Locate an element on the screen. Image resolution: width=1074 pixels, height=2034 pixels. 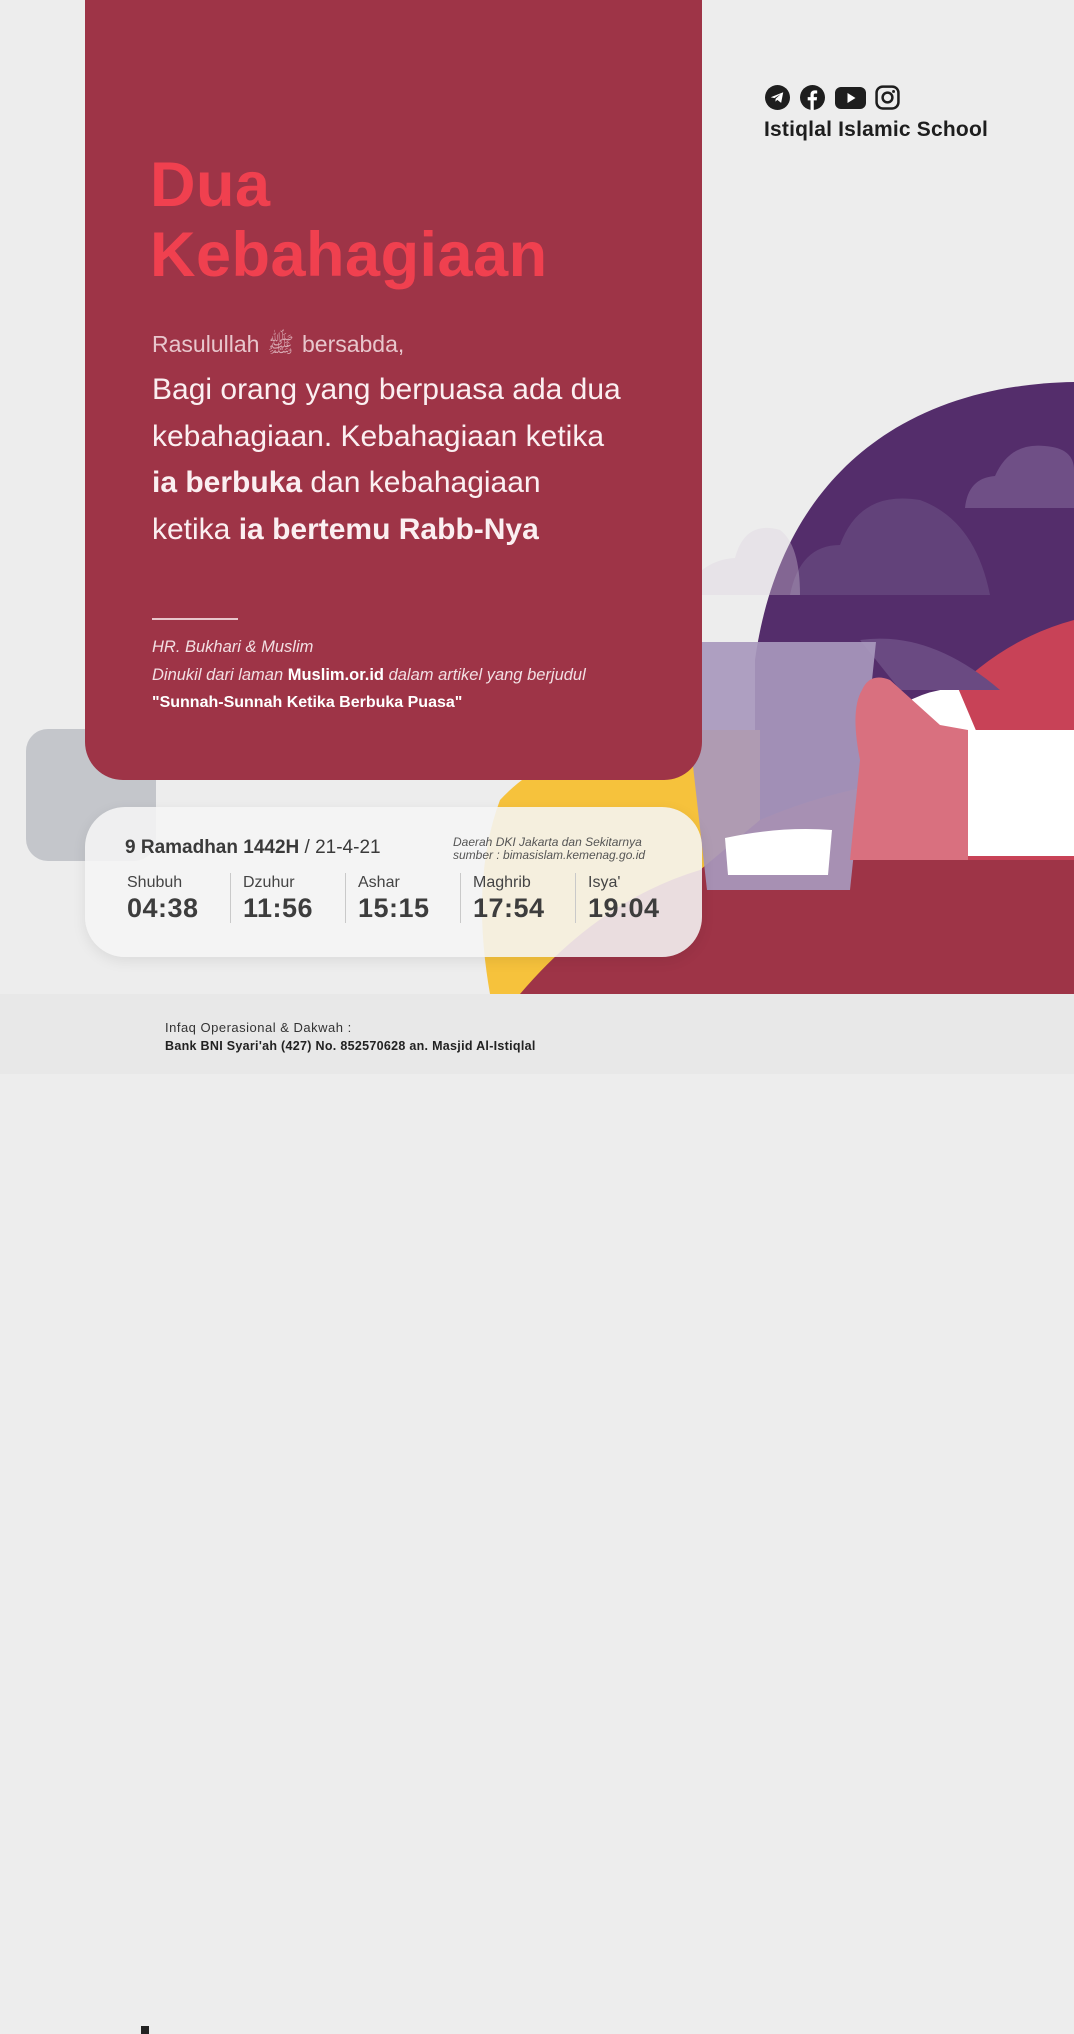
prayer-slot: Isya' 19:04 is located at coordinates (632, 898).